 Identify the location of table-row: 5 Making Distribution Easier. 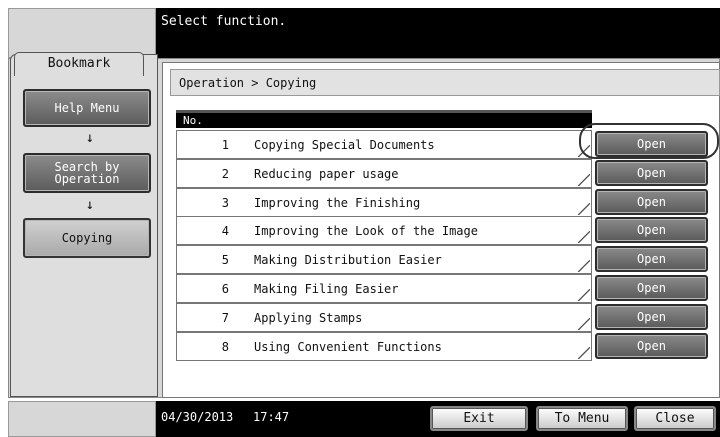
(384, 259).